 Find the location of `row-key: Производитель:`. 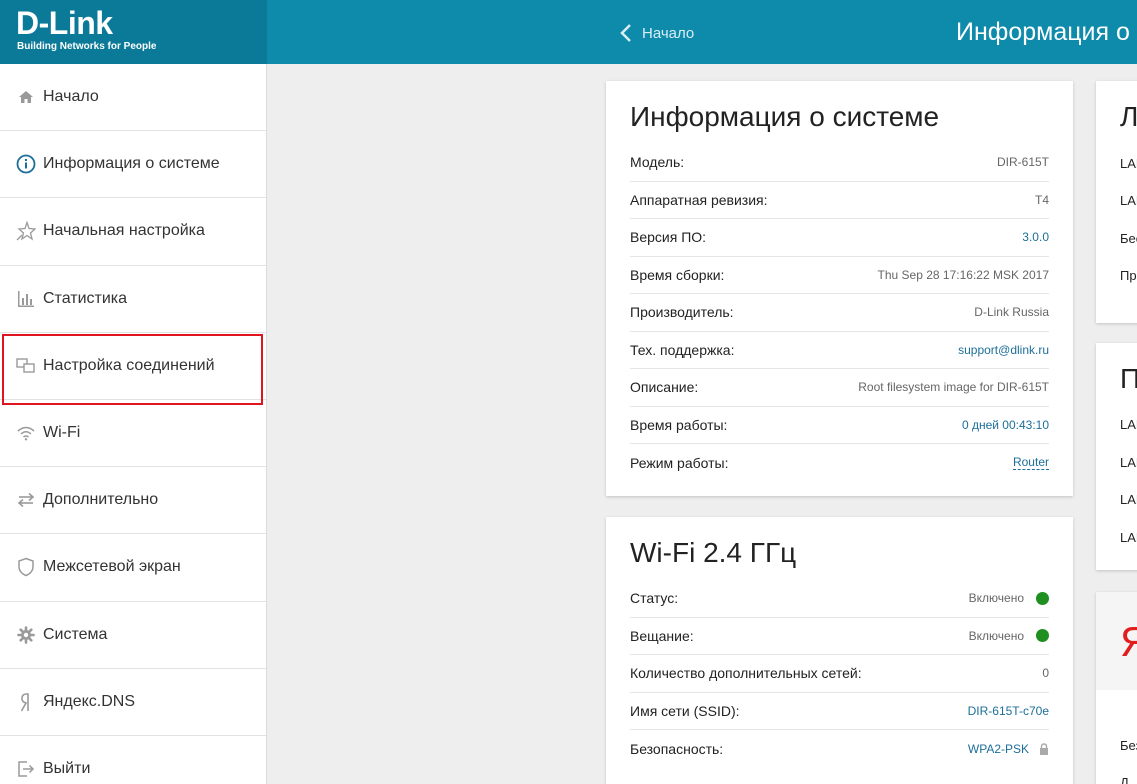

row-key: Производитель: is located at coordinates (682, 312).